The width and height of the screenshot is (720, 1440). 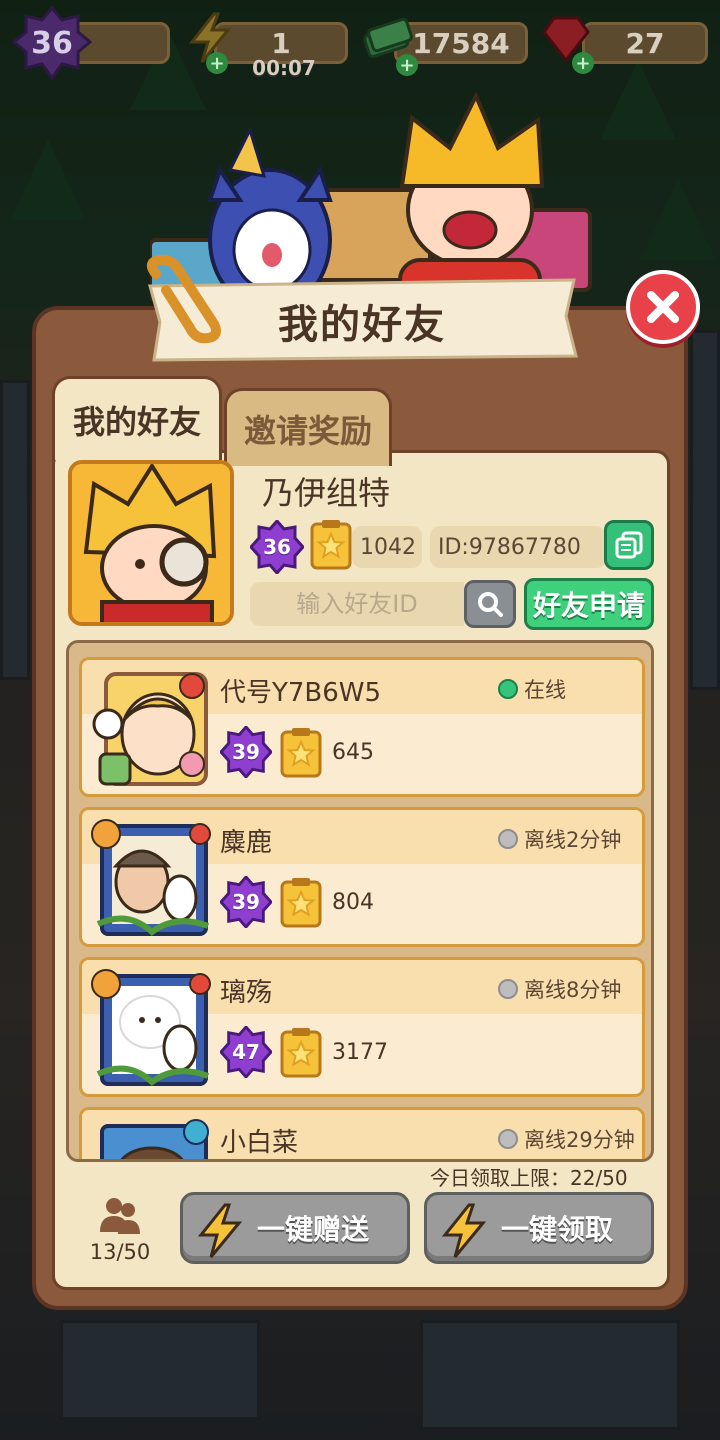 I want to click on friend-count: 13/50, so click(x=120, y=1252).